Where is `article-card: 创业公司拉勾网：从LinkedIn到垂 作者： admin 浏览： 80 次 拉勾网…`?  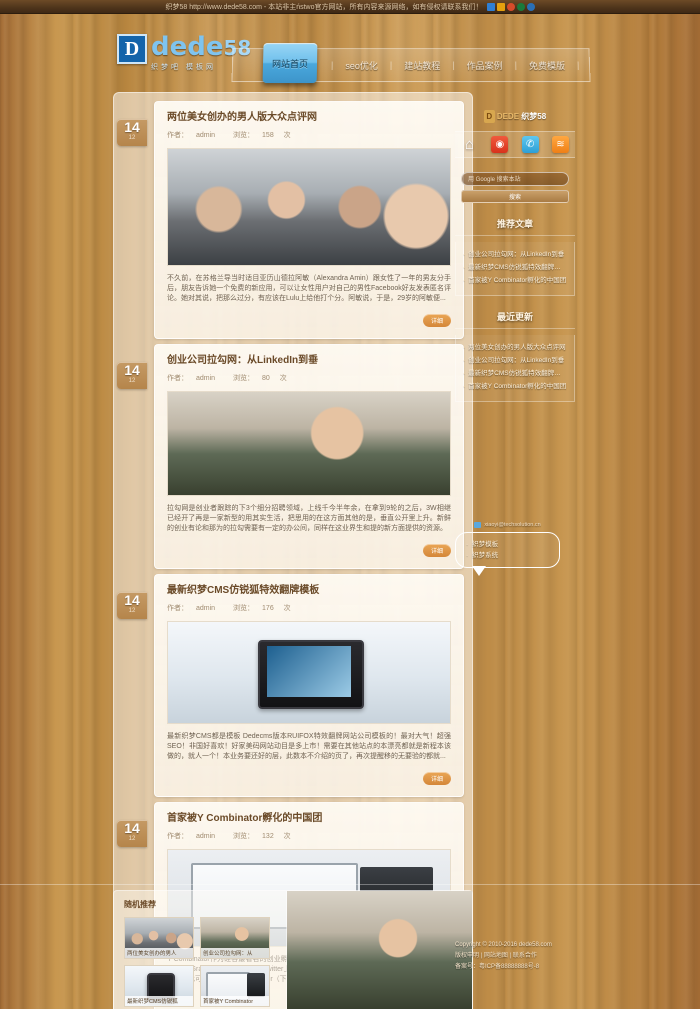 article-card: 创业公司拉勾网：从LinkedIn到垂 作者： admin 浏览： 80 次 拉勾网… is located at coordinates (309, 456).